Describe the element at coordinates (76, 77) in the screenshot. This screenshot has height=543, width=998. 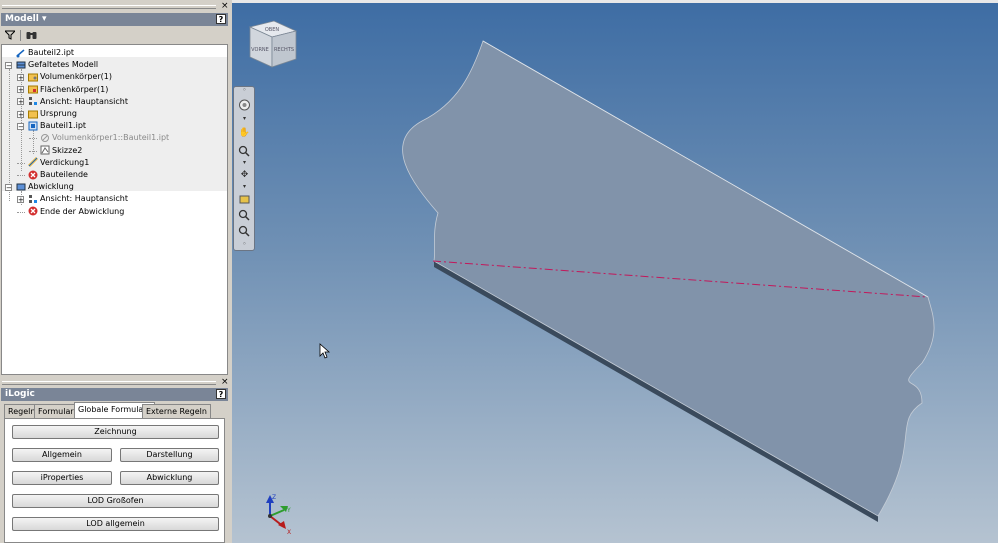
I see `tree-item-label: Volumenkörper(1)` at that location.